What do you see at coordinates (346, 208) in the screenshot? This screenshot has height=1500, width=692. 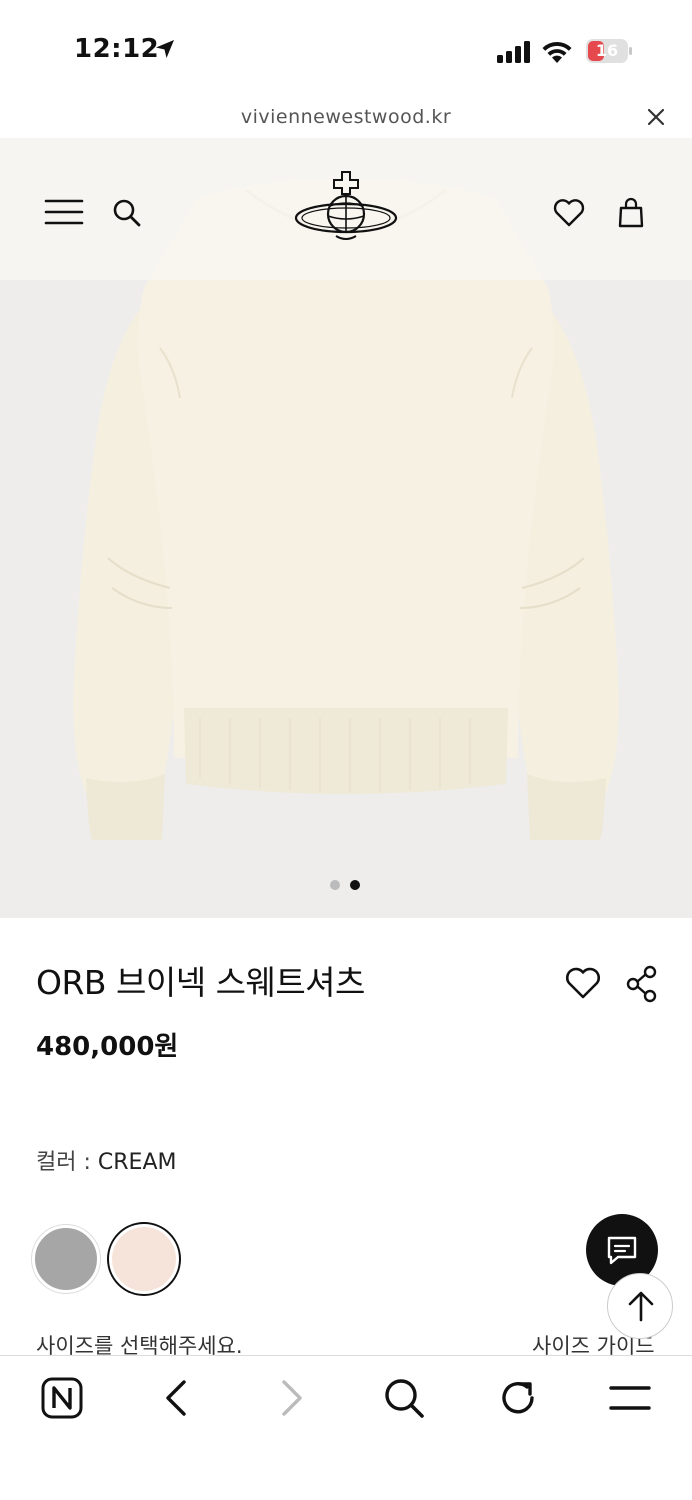 I see `orb-logo` at bounding box center [346, 208].